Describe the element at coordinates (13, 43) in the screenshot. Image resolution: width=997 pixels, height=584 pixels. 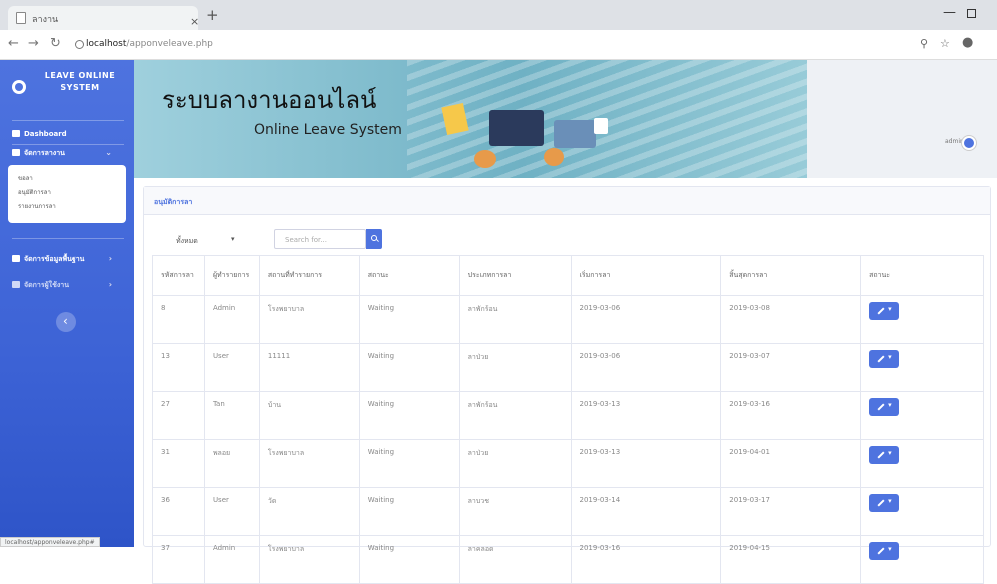
I see `back-icon: ←` at that location.